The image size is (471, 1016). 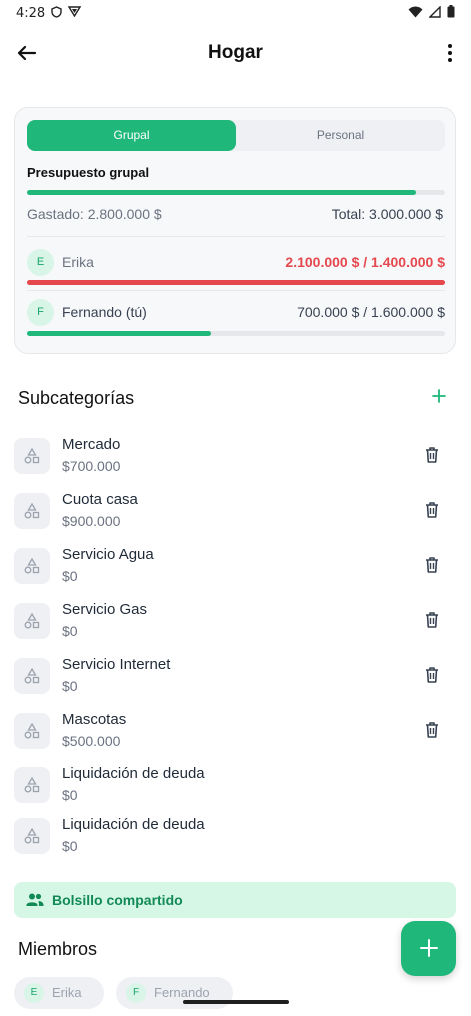 What do you see at coordinates (371, 312) in the screenshot?
I see `member-value: 700.000 $ / 1.600.000 $` at bounding box center [371, 312].